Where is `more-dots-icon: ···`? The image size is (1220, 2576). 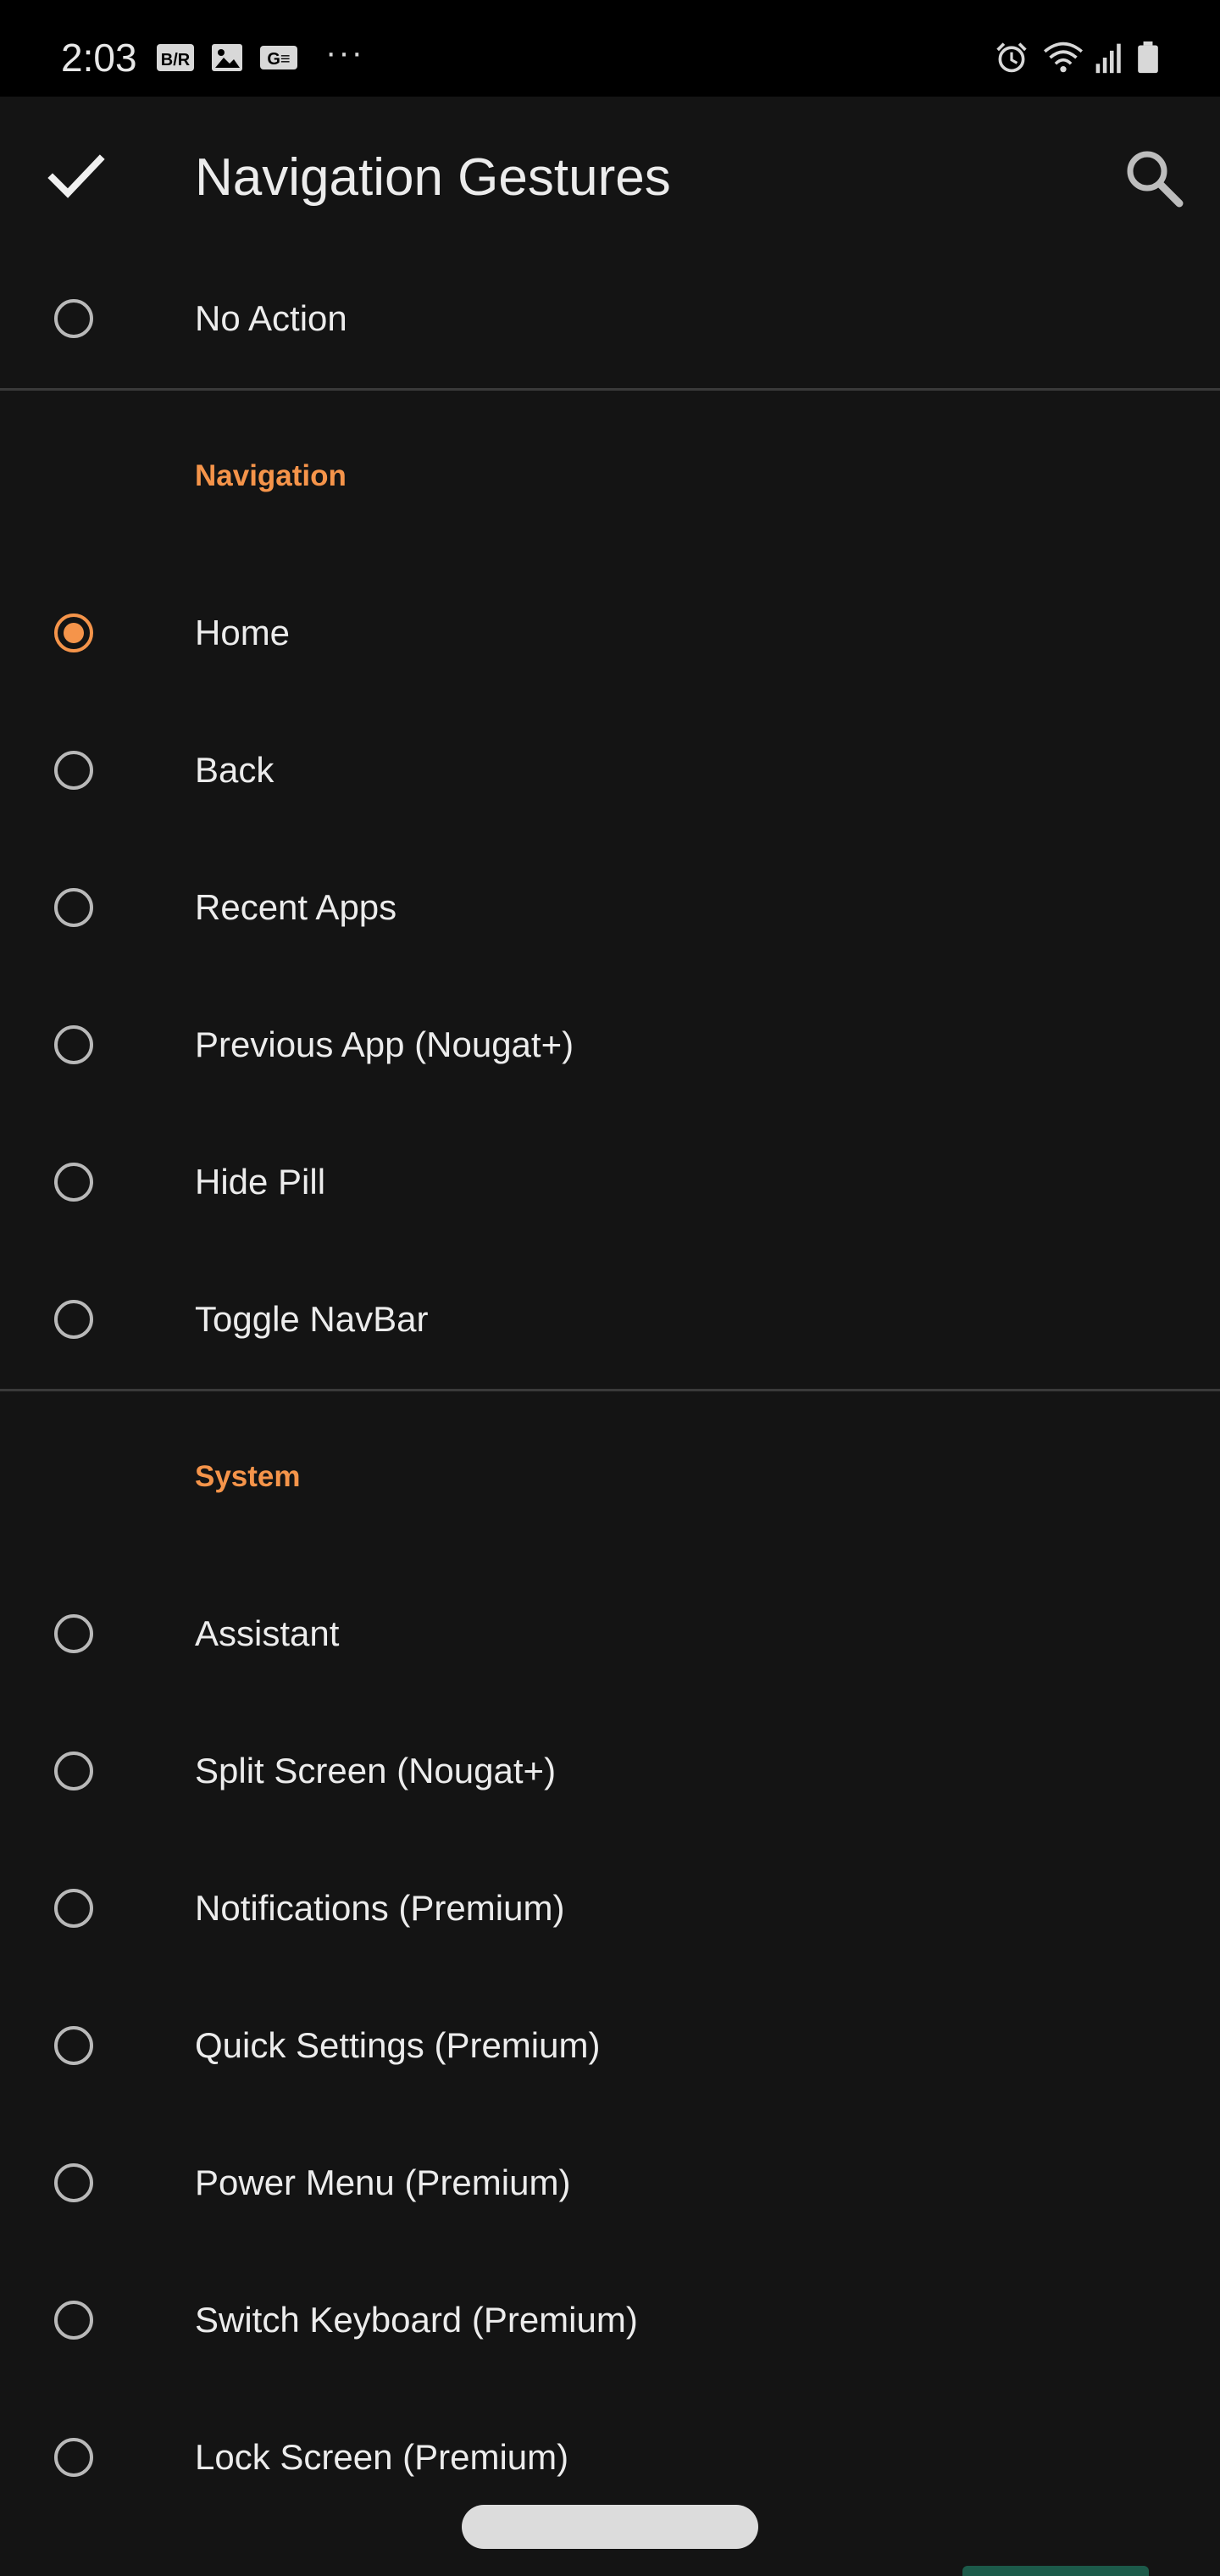
more-dots-icon: ··· is located at coordinates (344, 52).